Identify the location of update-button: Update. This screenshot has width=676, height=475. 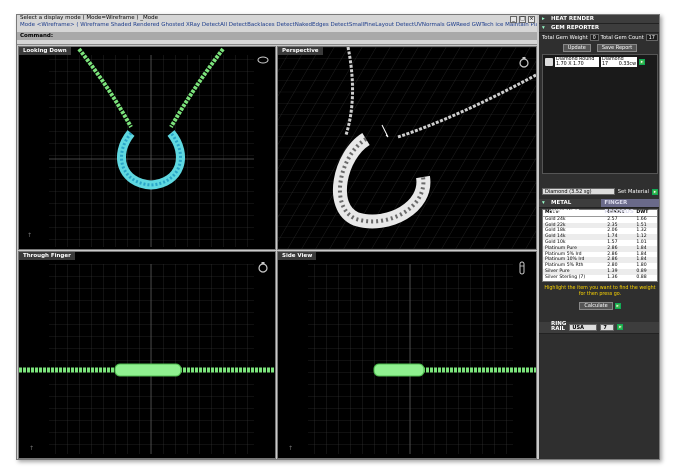
(576, 47).